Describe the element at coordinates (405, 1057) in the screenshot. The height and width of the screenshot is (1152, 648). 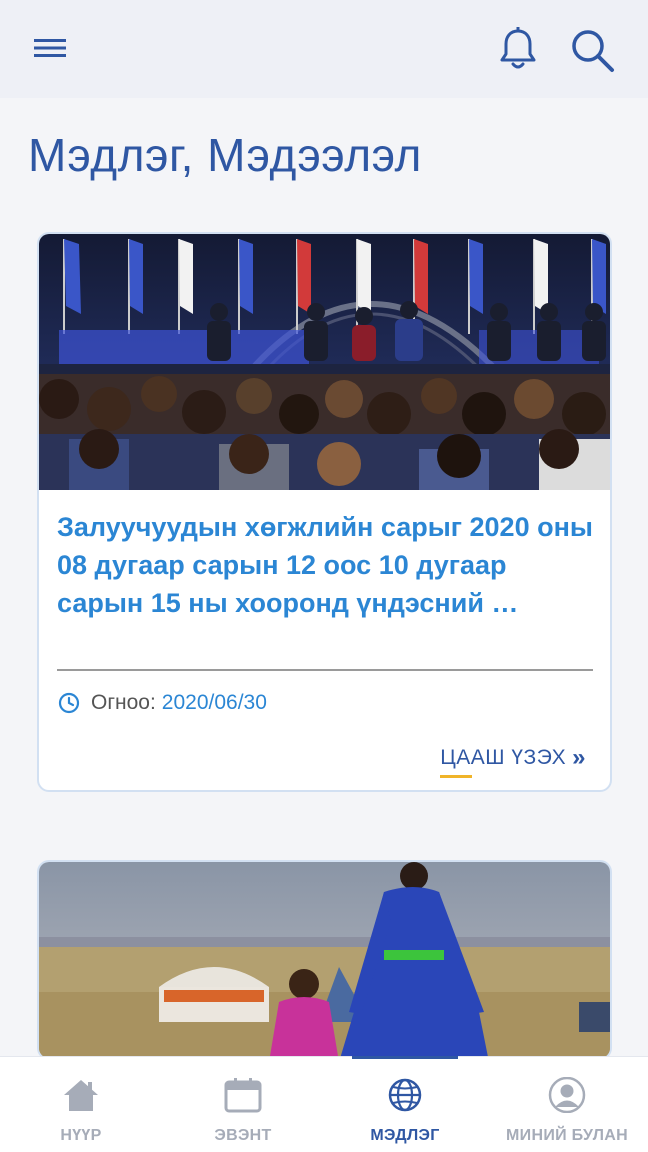
I see `active-tab-indicator` at that location.